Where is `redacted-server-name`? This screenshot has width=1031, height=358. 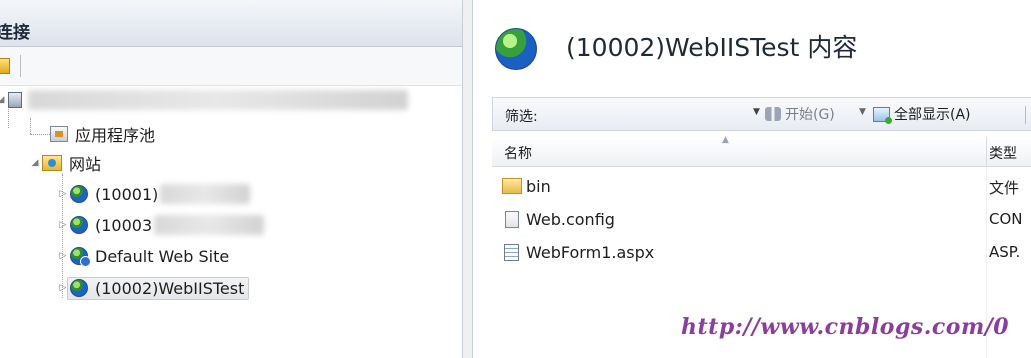
redacted-server-name is located at coordinates (218, 100).